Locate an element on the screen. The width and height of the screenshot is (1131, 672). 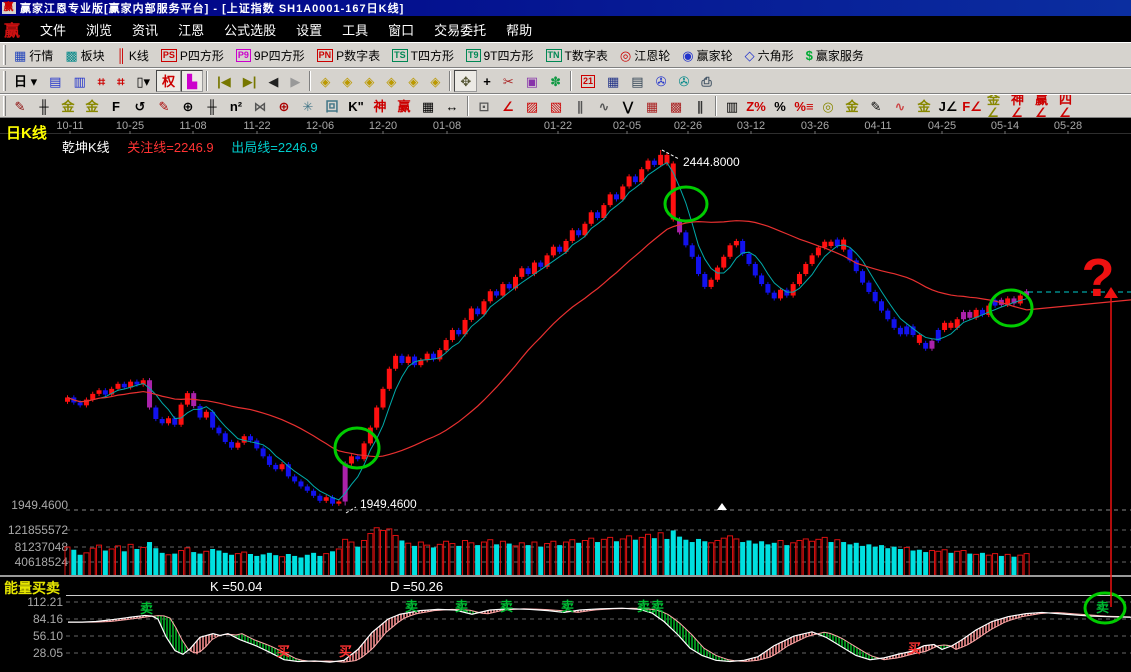
sectors-button: ▩ 板块 is located at coordinates (84, 55).